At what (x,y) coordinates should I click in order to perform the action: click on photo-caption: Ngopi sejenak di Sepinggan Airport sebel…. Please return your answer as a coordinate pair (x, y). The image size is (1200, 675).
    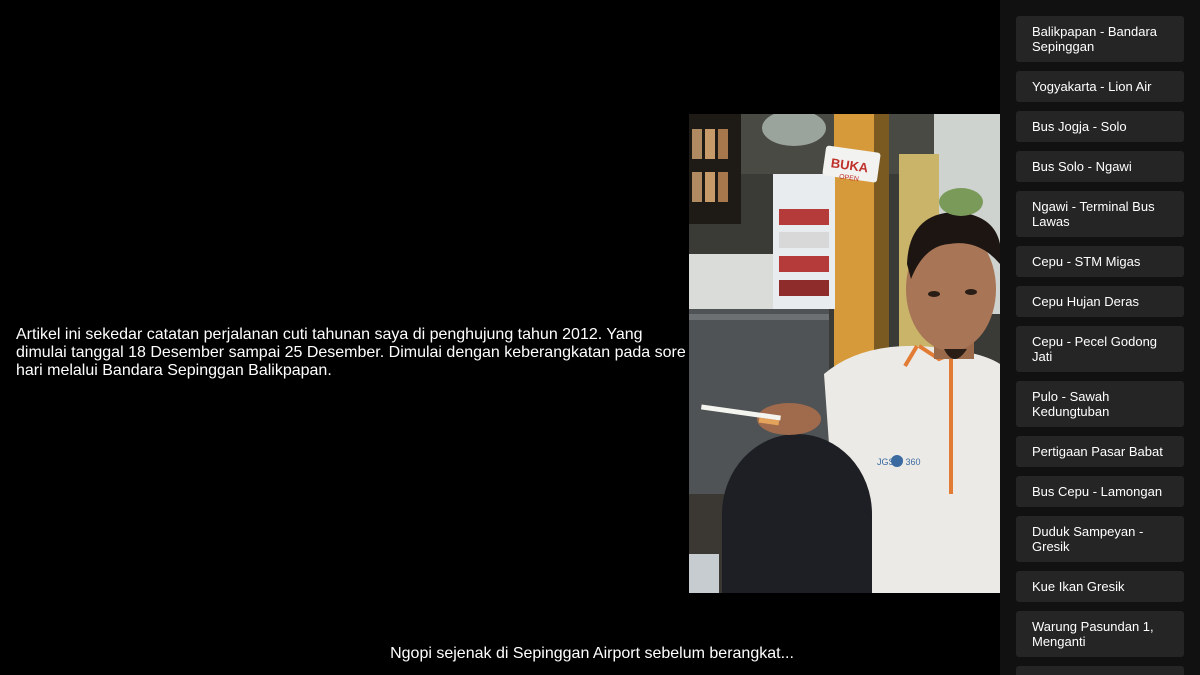
    Looking at the image, I should click on (592, 653).